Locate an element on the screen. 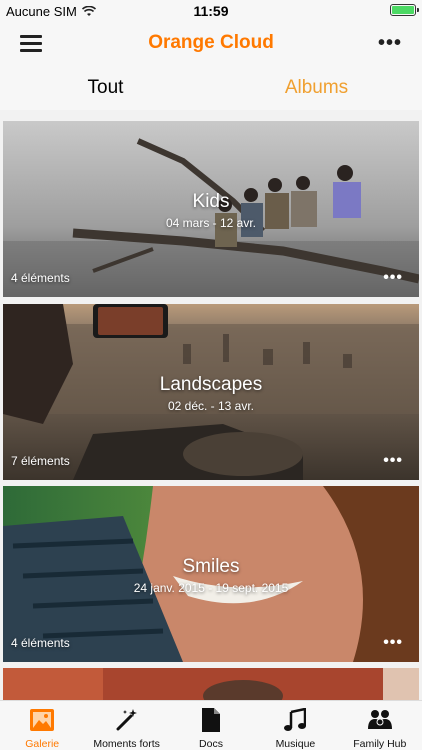 This screenshot has height=750, width=422. hamburger-menu-button is located at coordinates (32, 44).